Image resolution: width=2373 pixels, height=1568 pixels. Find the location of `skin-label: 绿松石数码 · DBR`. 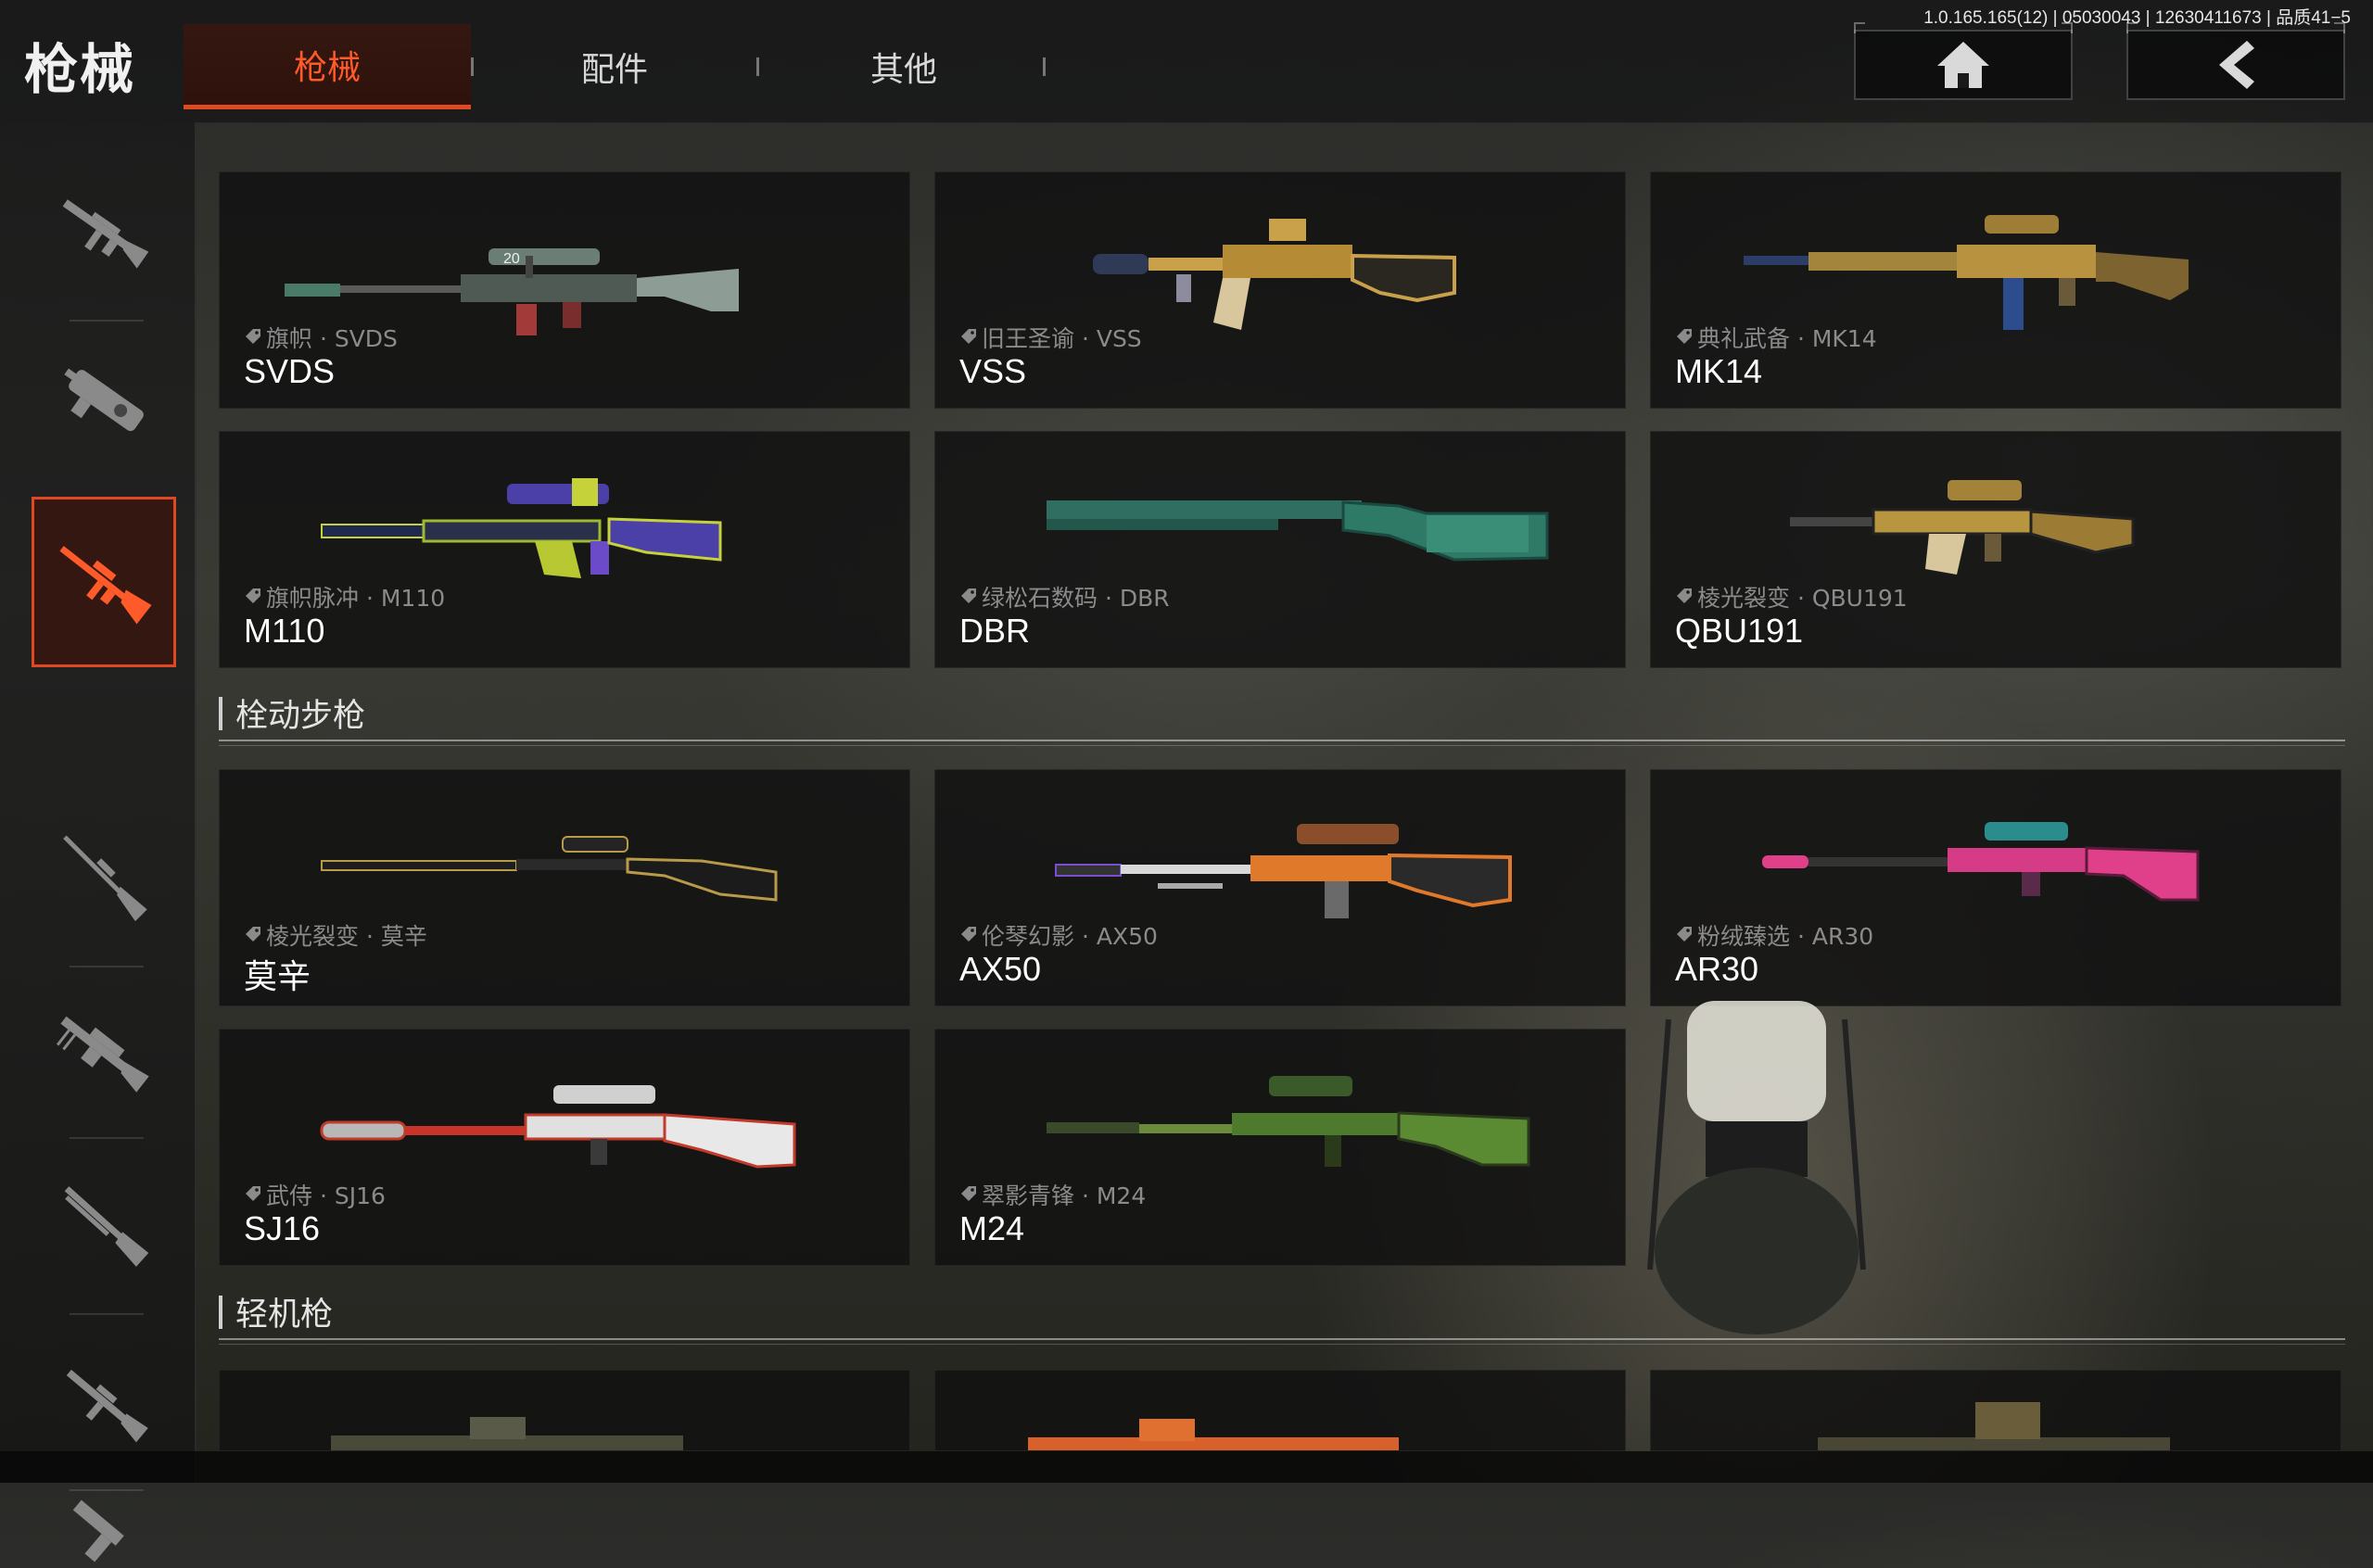

skin-label: 绿松石数码 · DBR is located at coordinates (1065, 596).